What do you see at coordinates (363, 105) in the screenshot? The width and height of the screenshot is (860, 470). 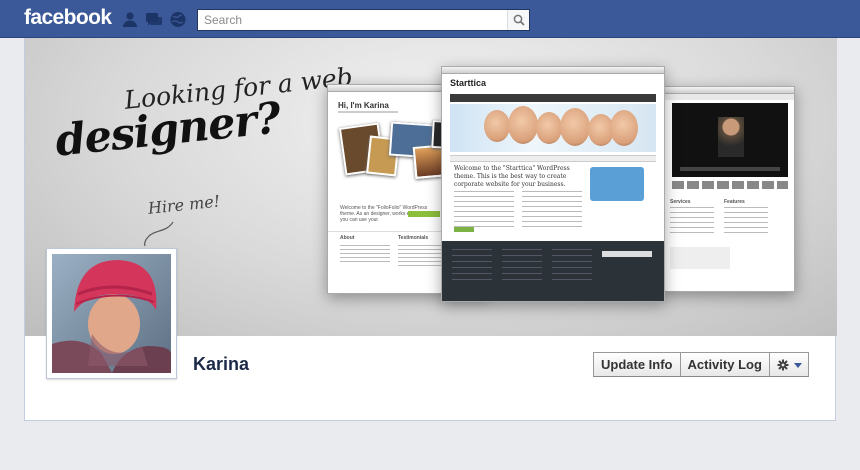 I see `shot-heading: Hi, I'm Karina` at bounding box center [363, 105].